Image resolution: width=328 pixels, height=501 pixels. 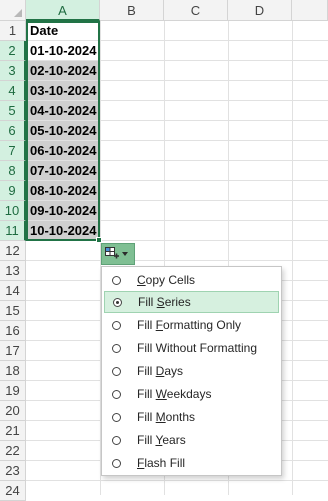 What do you see at coordinates (191, 463) in the screenshot?
I see `menu-item-flash-fill: Flash Fill` at bounding box center [191, 463].